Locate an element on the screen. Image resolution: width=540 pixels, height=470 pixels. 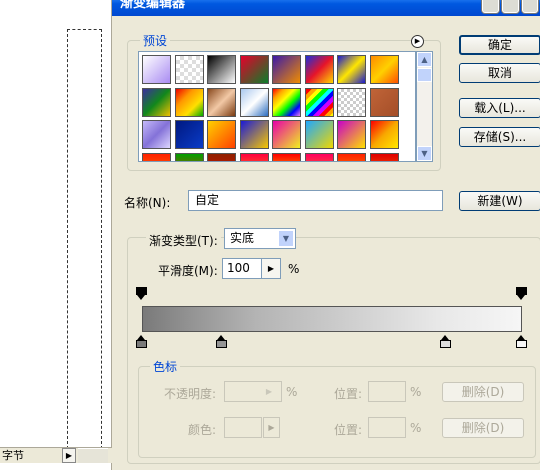
location-unit-1: % is located at coordinates (416, 392).